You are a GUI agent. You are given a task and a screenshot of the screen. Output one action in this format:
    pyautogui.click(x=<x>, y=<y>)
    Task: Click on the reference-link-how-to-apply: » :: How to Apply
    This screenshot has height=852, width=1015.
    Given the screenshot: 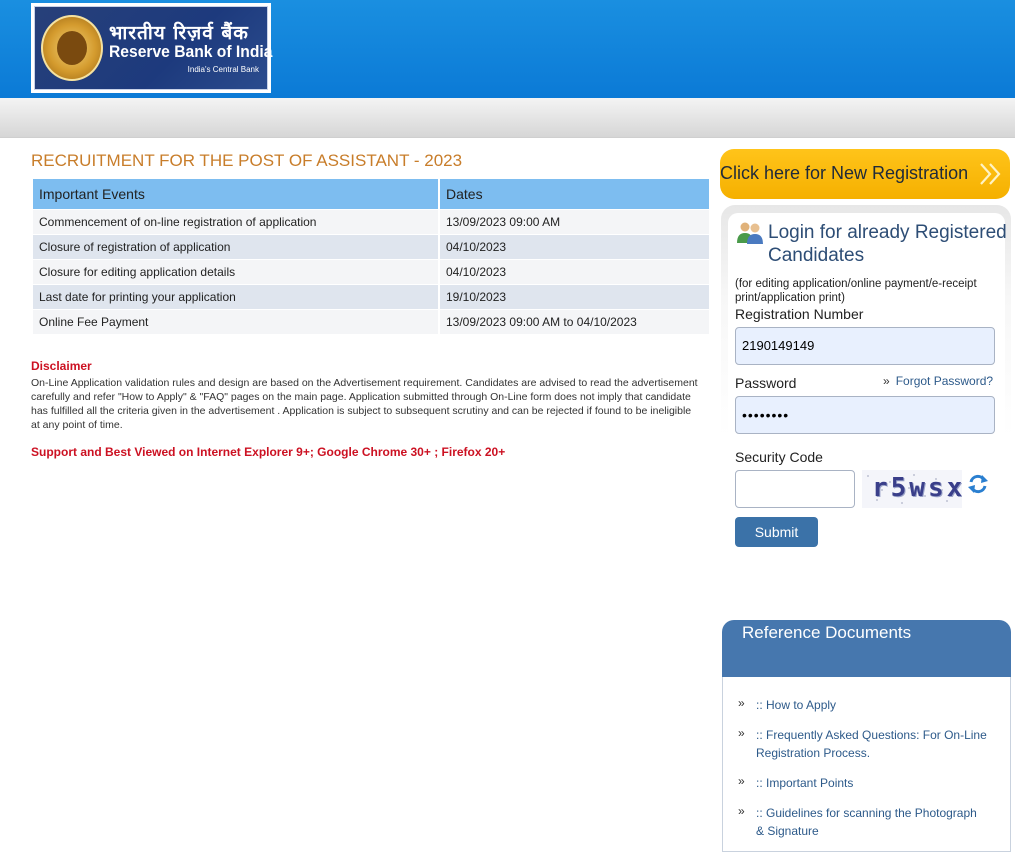 What is the action you would take?
    pyautogui.click(x=863, y=705)
    